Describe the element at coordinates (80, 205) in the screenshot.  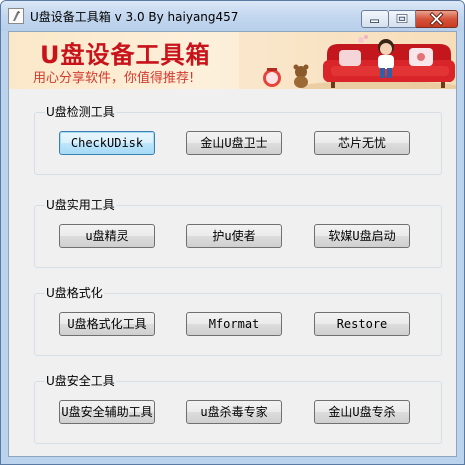
I see `group-title: U盘实用工具` at that location.